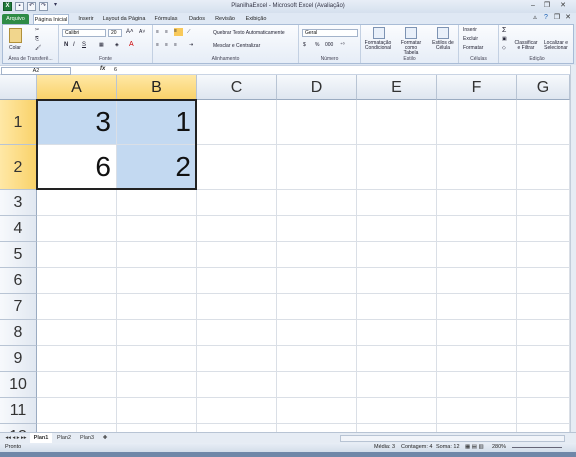 The height and width of the screenshot is (457, 576). What do you see at coordinates (117, 45) in the screenshot?
I see `fill-color-icon: ◈` at bounding box center [117, 45].